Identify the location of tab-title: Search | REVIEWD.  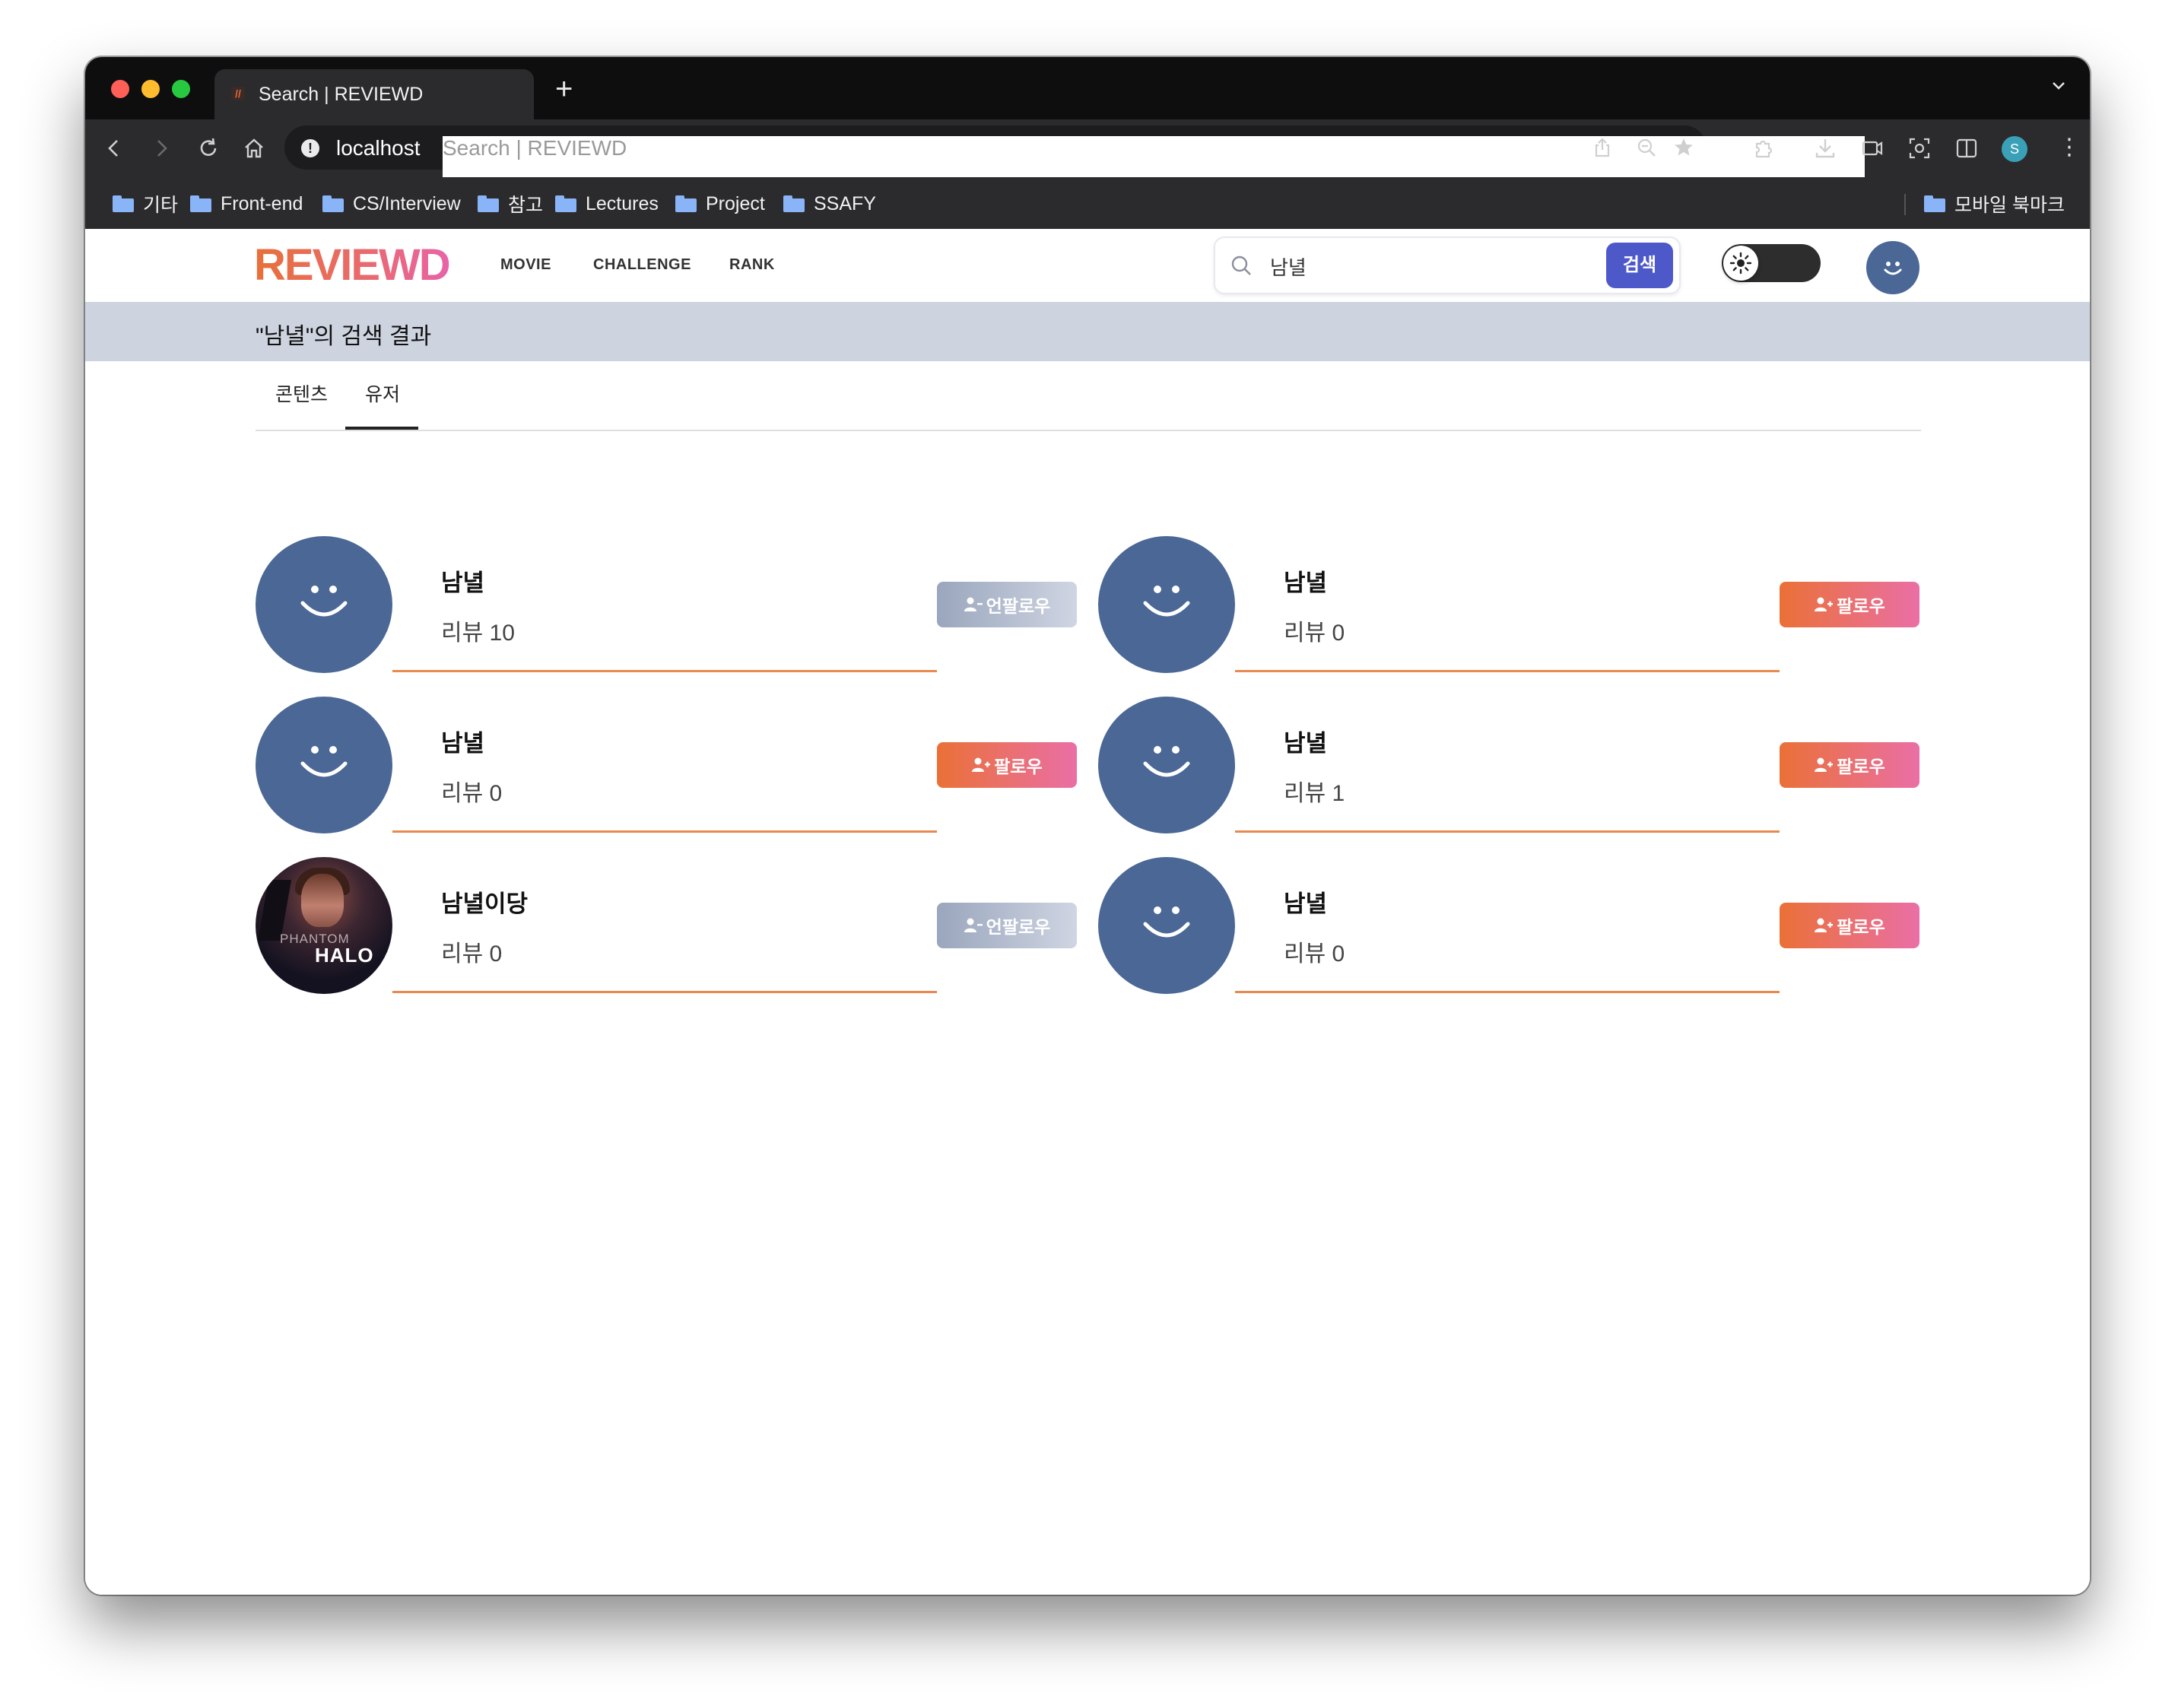
(341, 95).